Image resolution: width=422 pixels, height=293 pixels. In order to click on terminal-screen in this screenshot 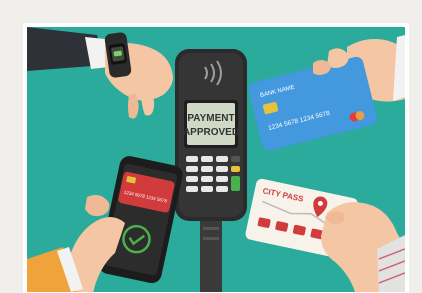, I will do `click(211, 124)`.